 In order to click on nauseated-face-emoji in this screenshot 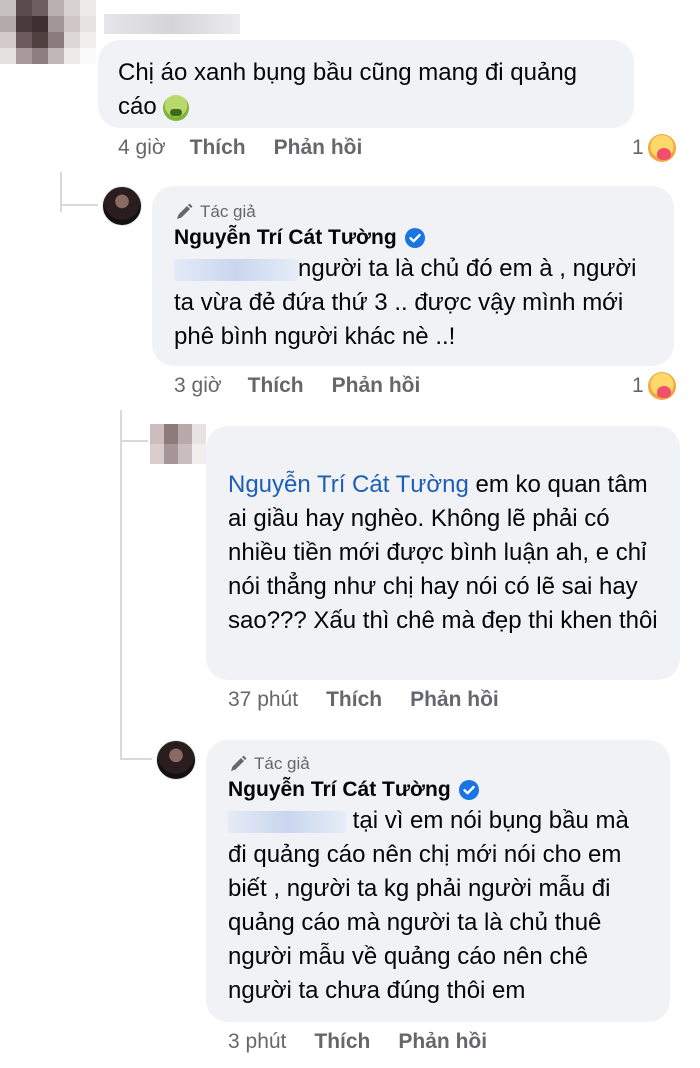, I will do `click(176, 107)`.